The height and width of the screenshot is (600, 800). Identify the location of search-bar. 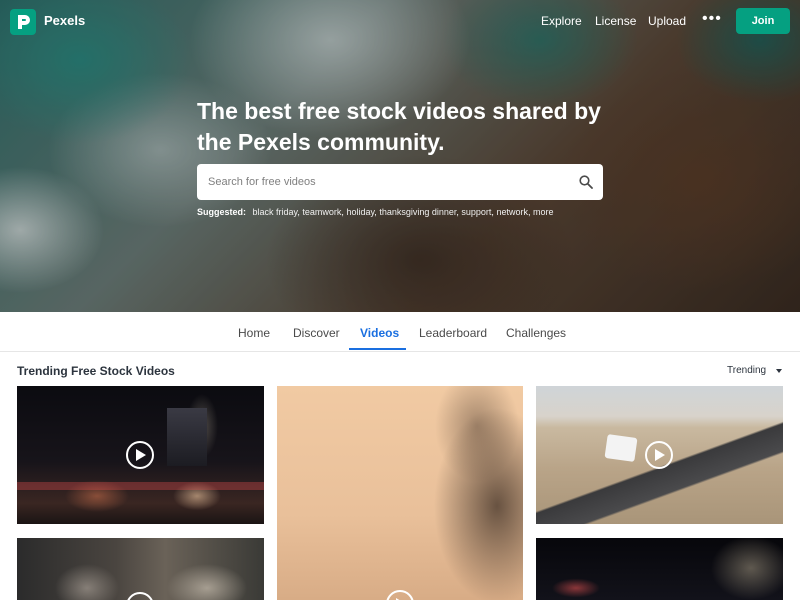
(400, 182).